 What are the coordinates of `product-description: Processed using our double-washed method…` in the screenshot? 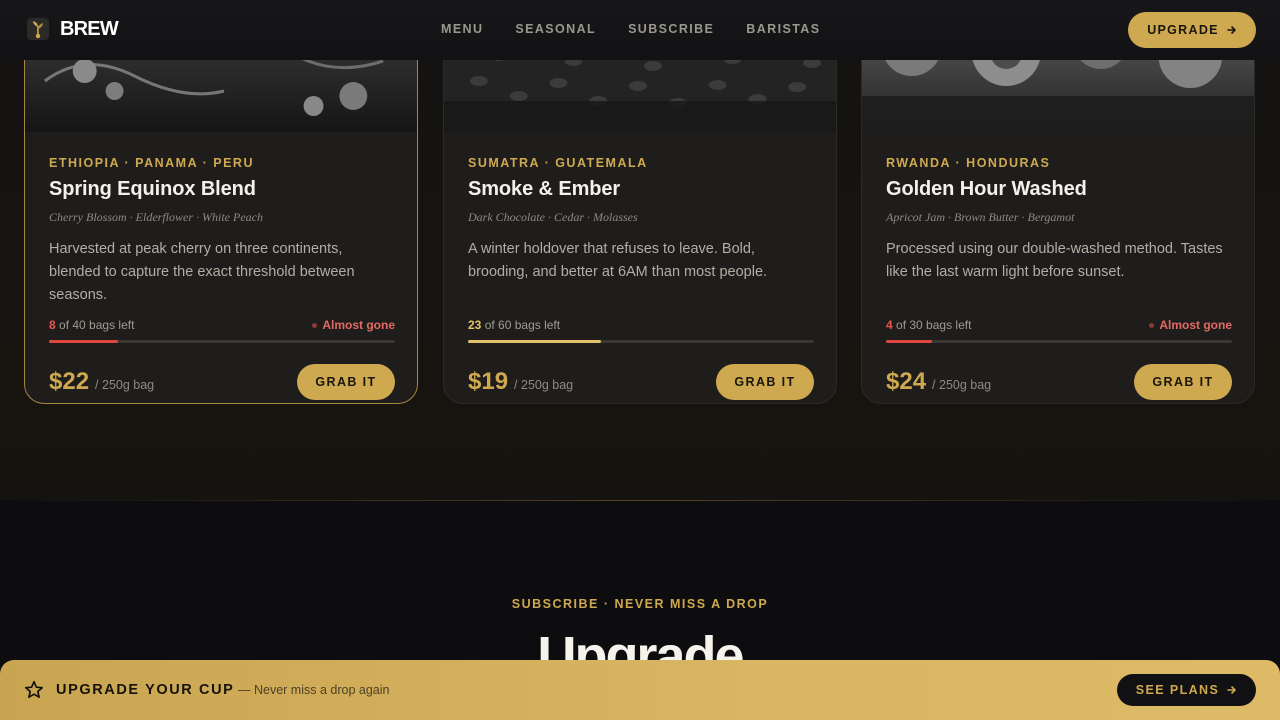 It's located at (1054, 260).